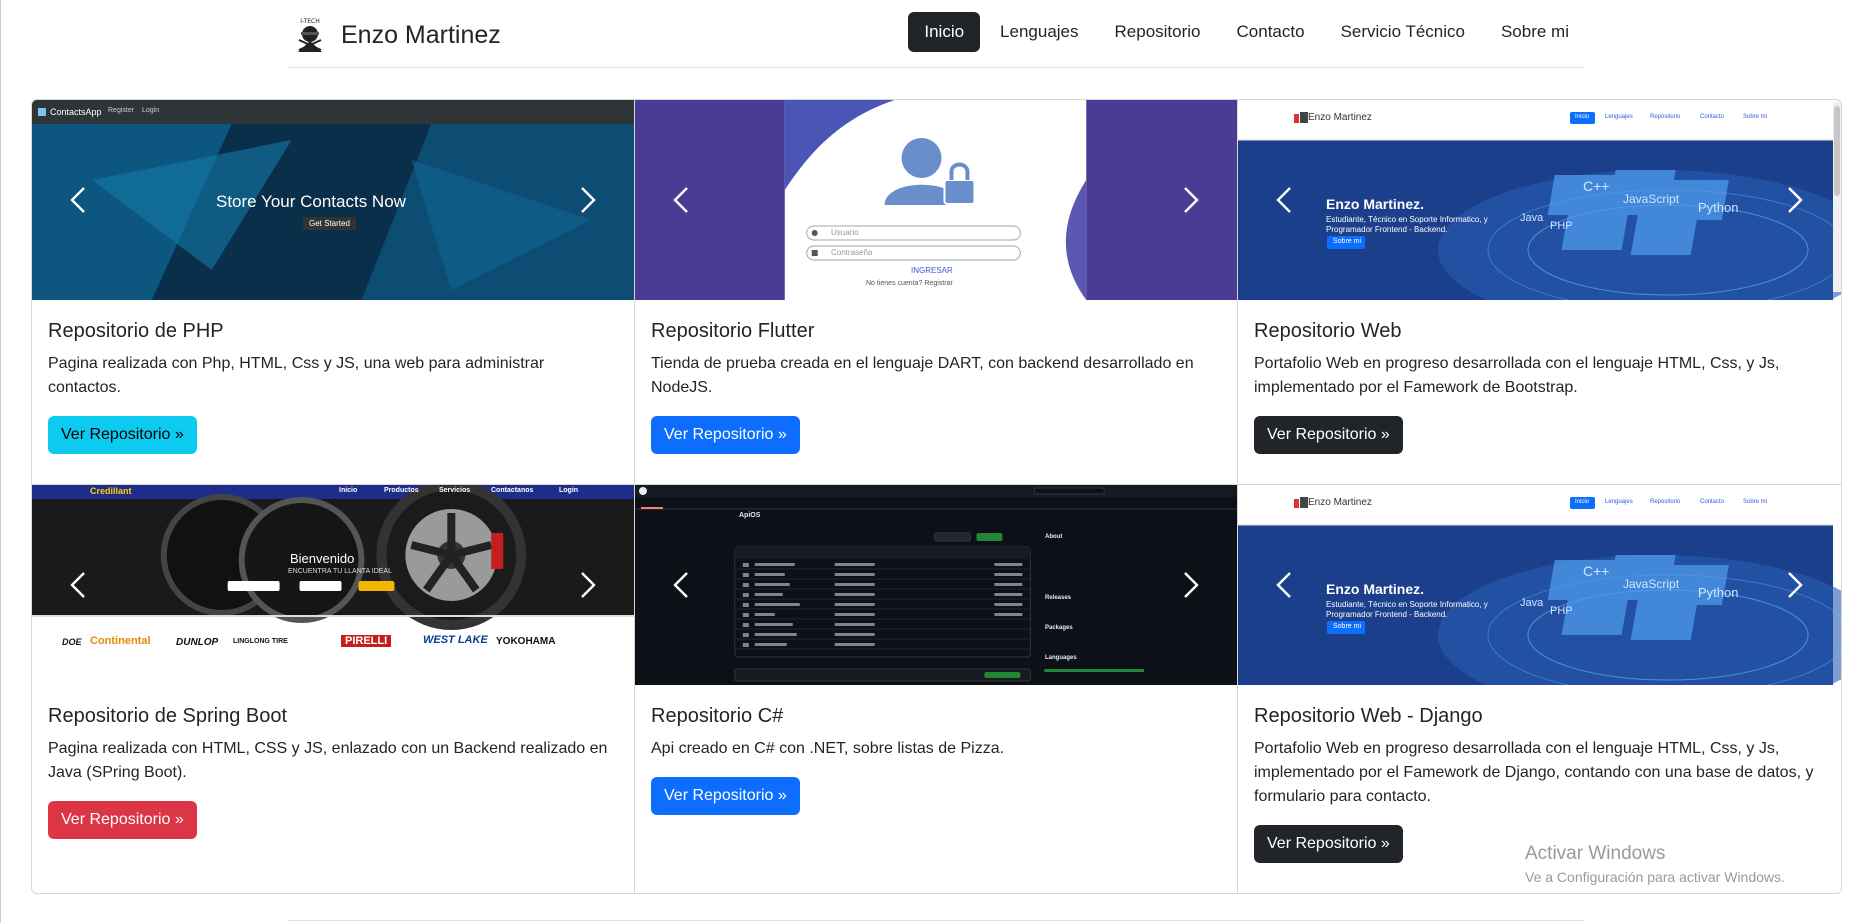  I want to click on nav-sobre-mi: Sobre mi, so click(1535, 32).